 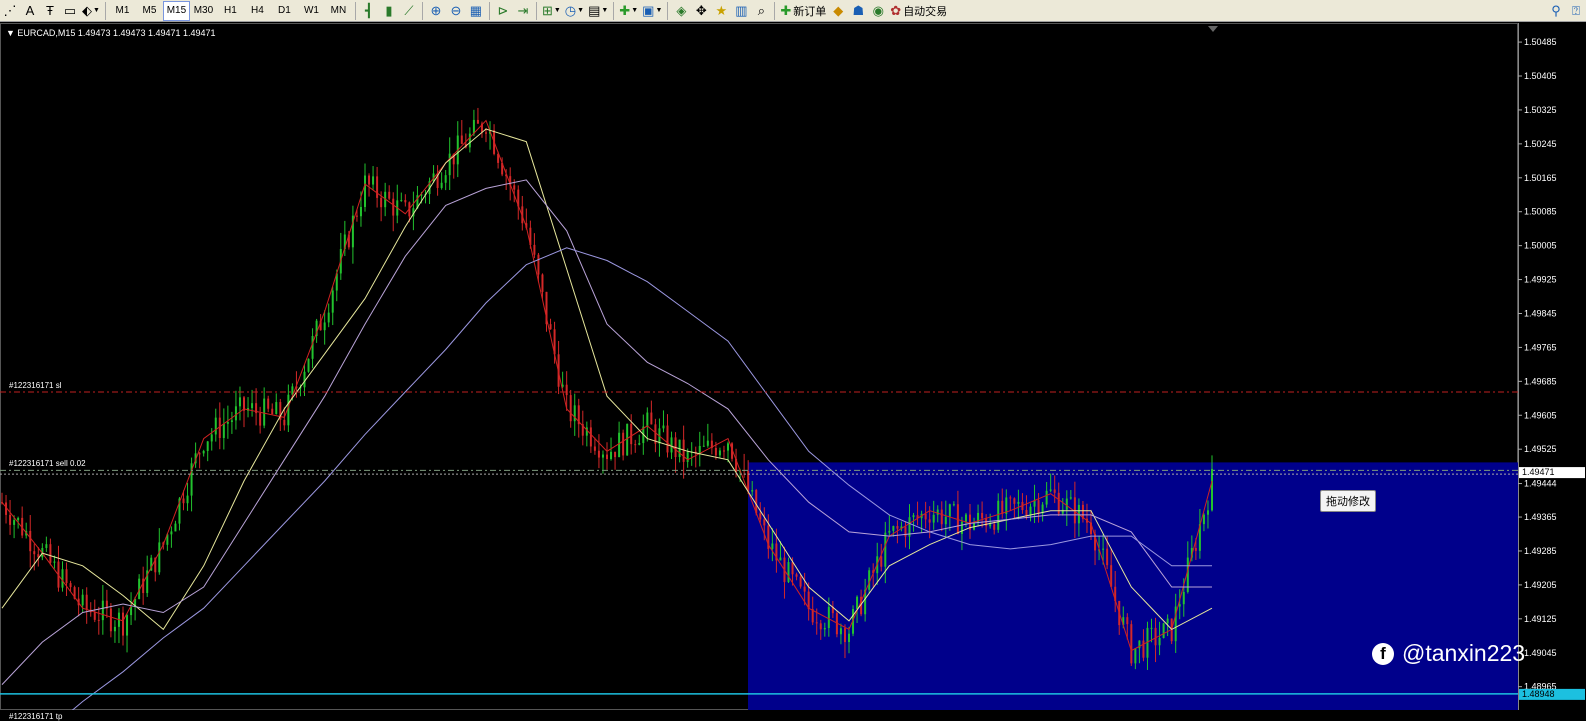 What do you see at coordinates (409, 11) in the screenshot?
I see `line-chart-icon: ⟋` at bounding box center [409, 11].